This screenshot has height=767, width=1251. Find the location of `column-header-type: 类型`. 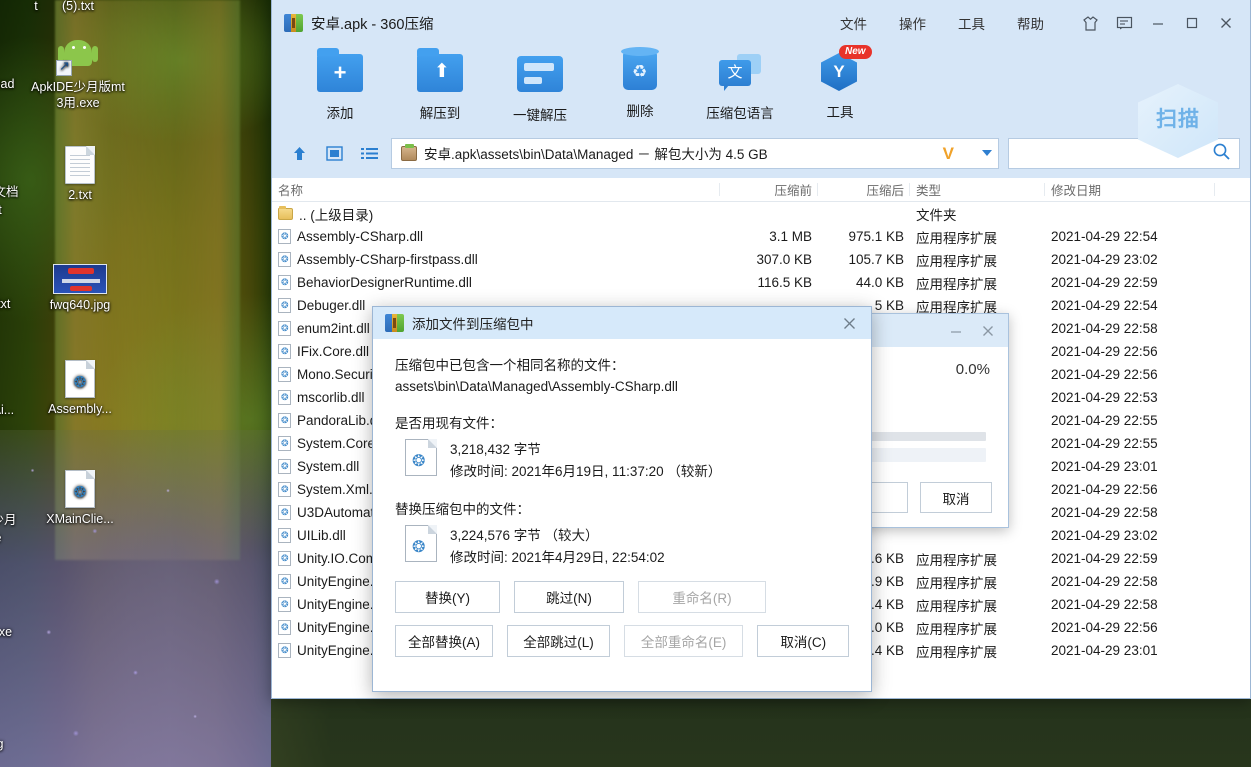

column-header-type: 类型 is located at coordinates (977, 189).